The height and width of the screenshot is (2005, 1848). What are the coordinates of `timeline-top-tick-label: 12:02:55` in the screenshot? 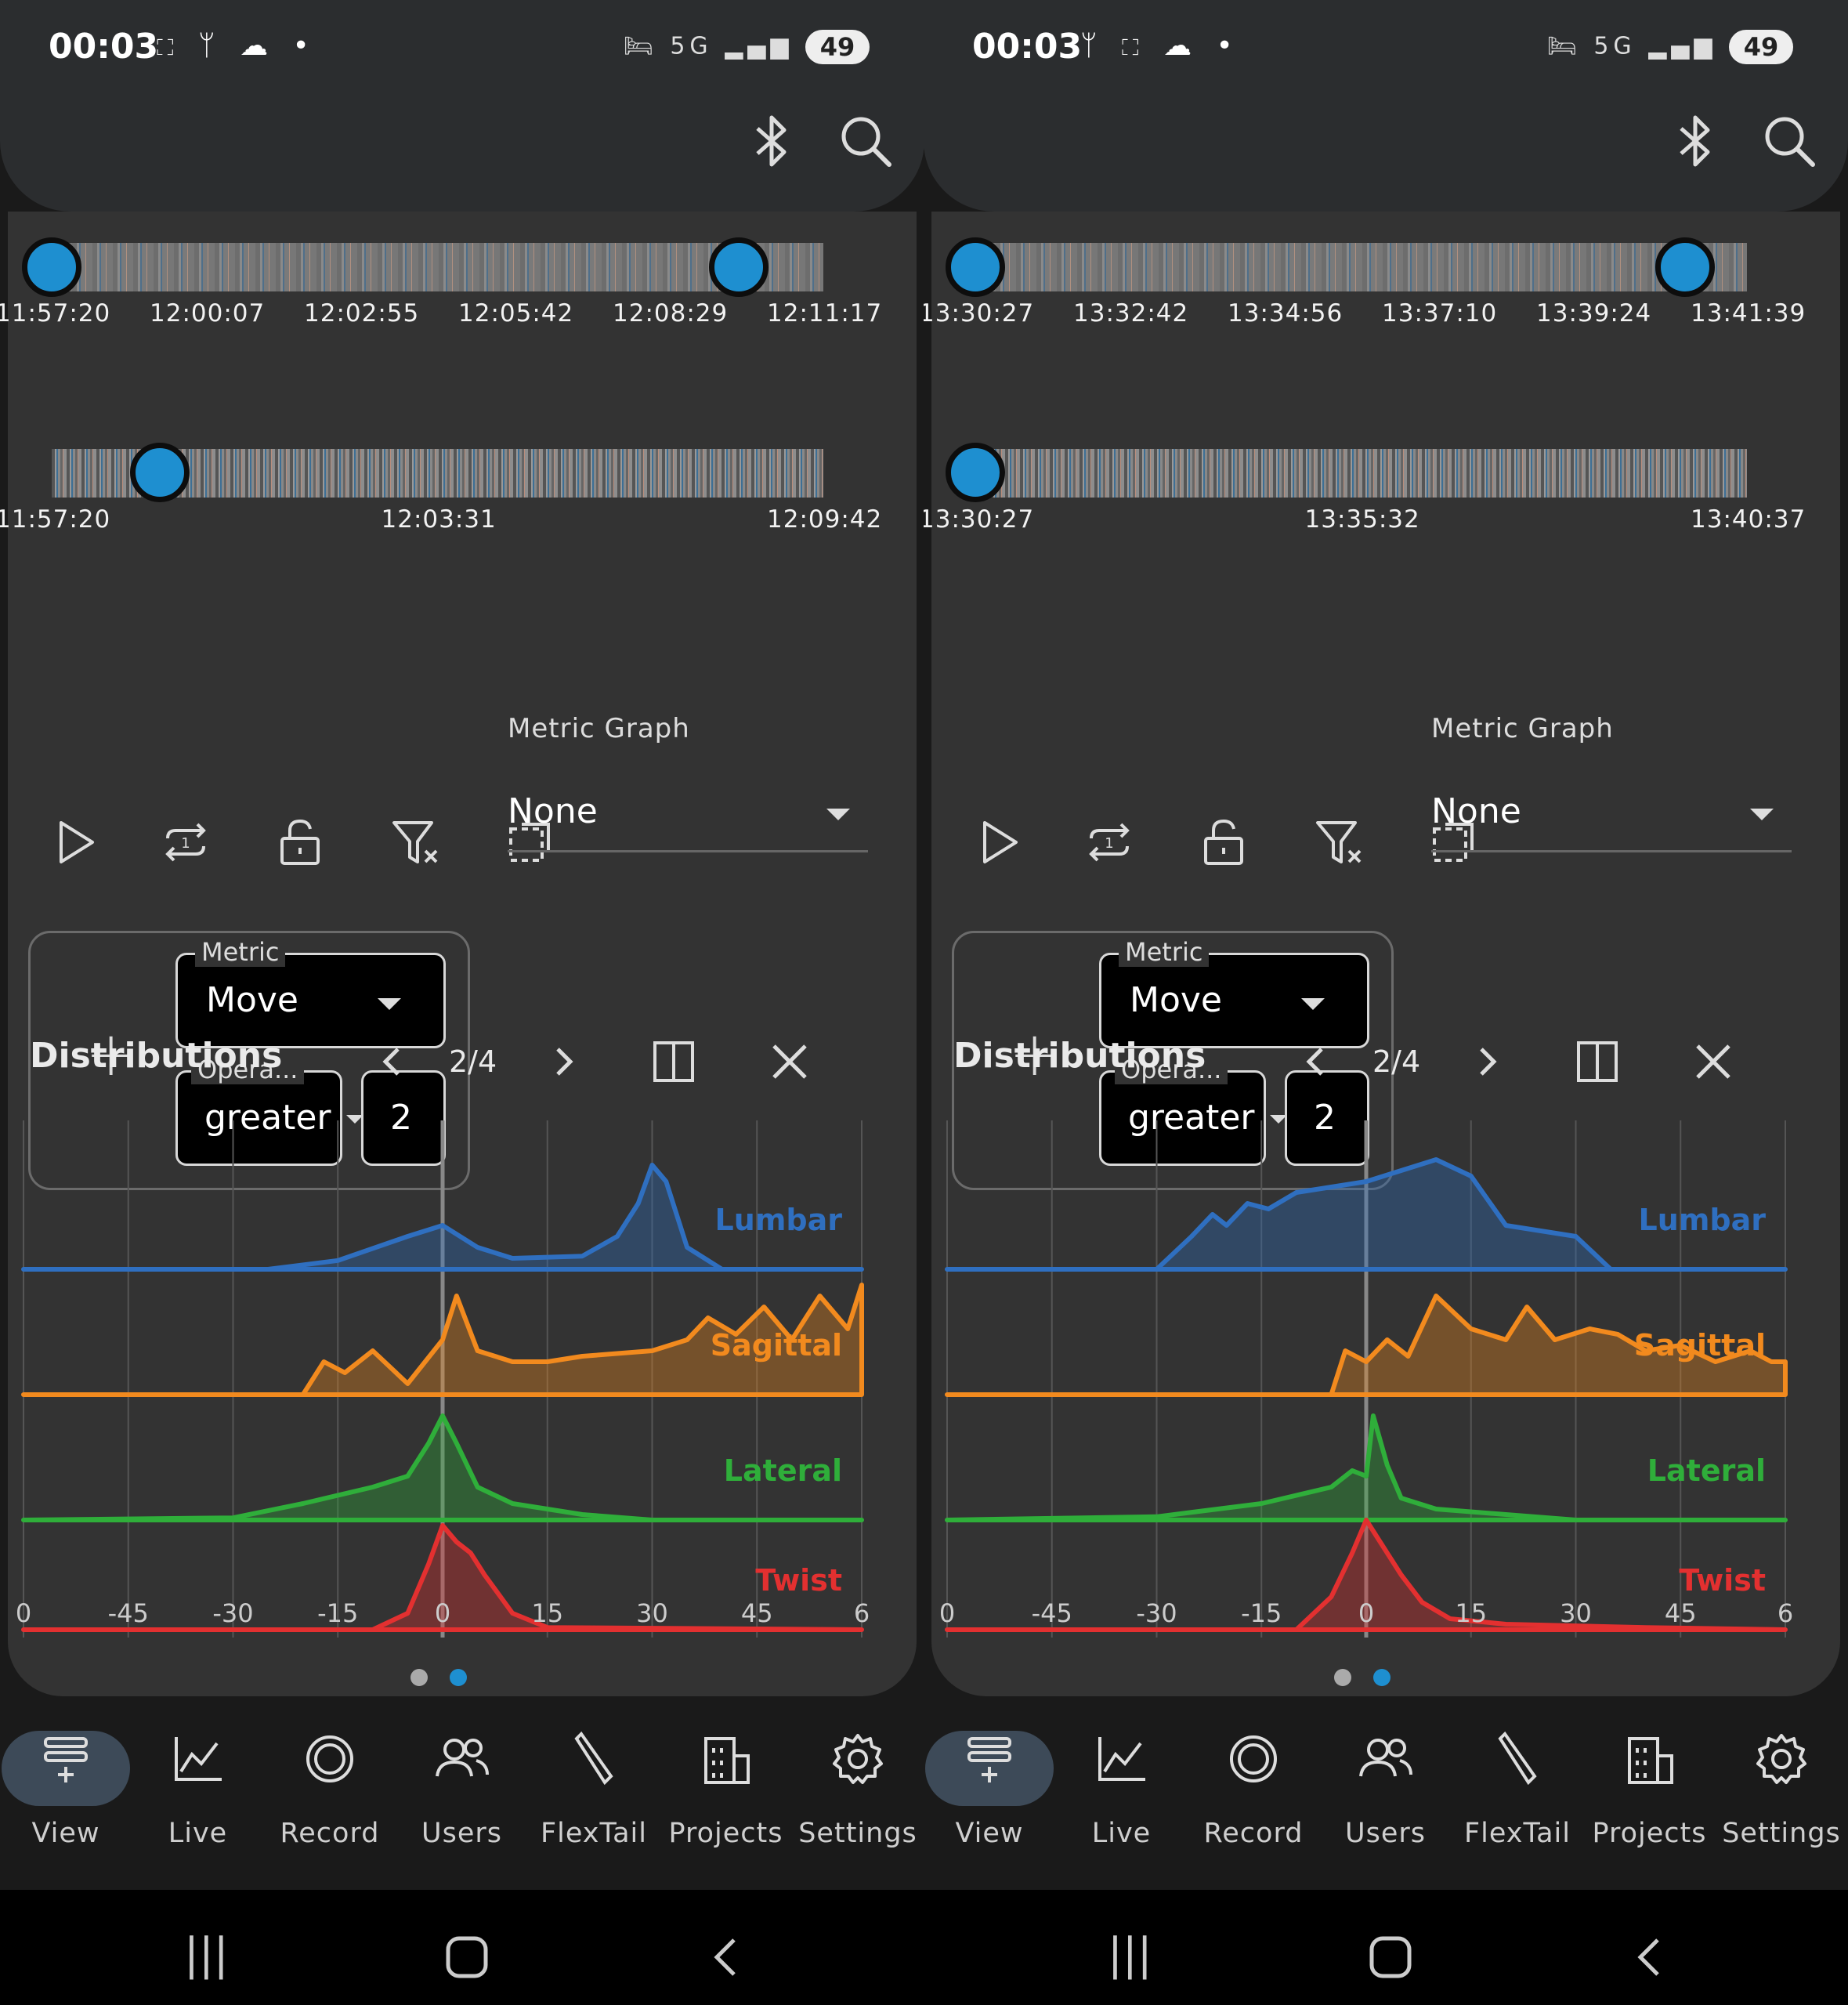 It's located at (362, 313).